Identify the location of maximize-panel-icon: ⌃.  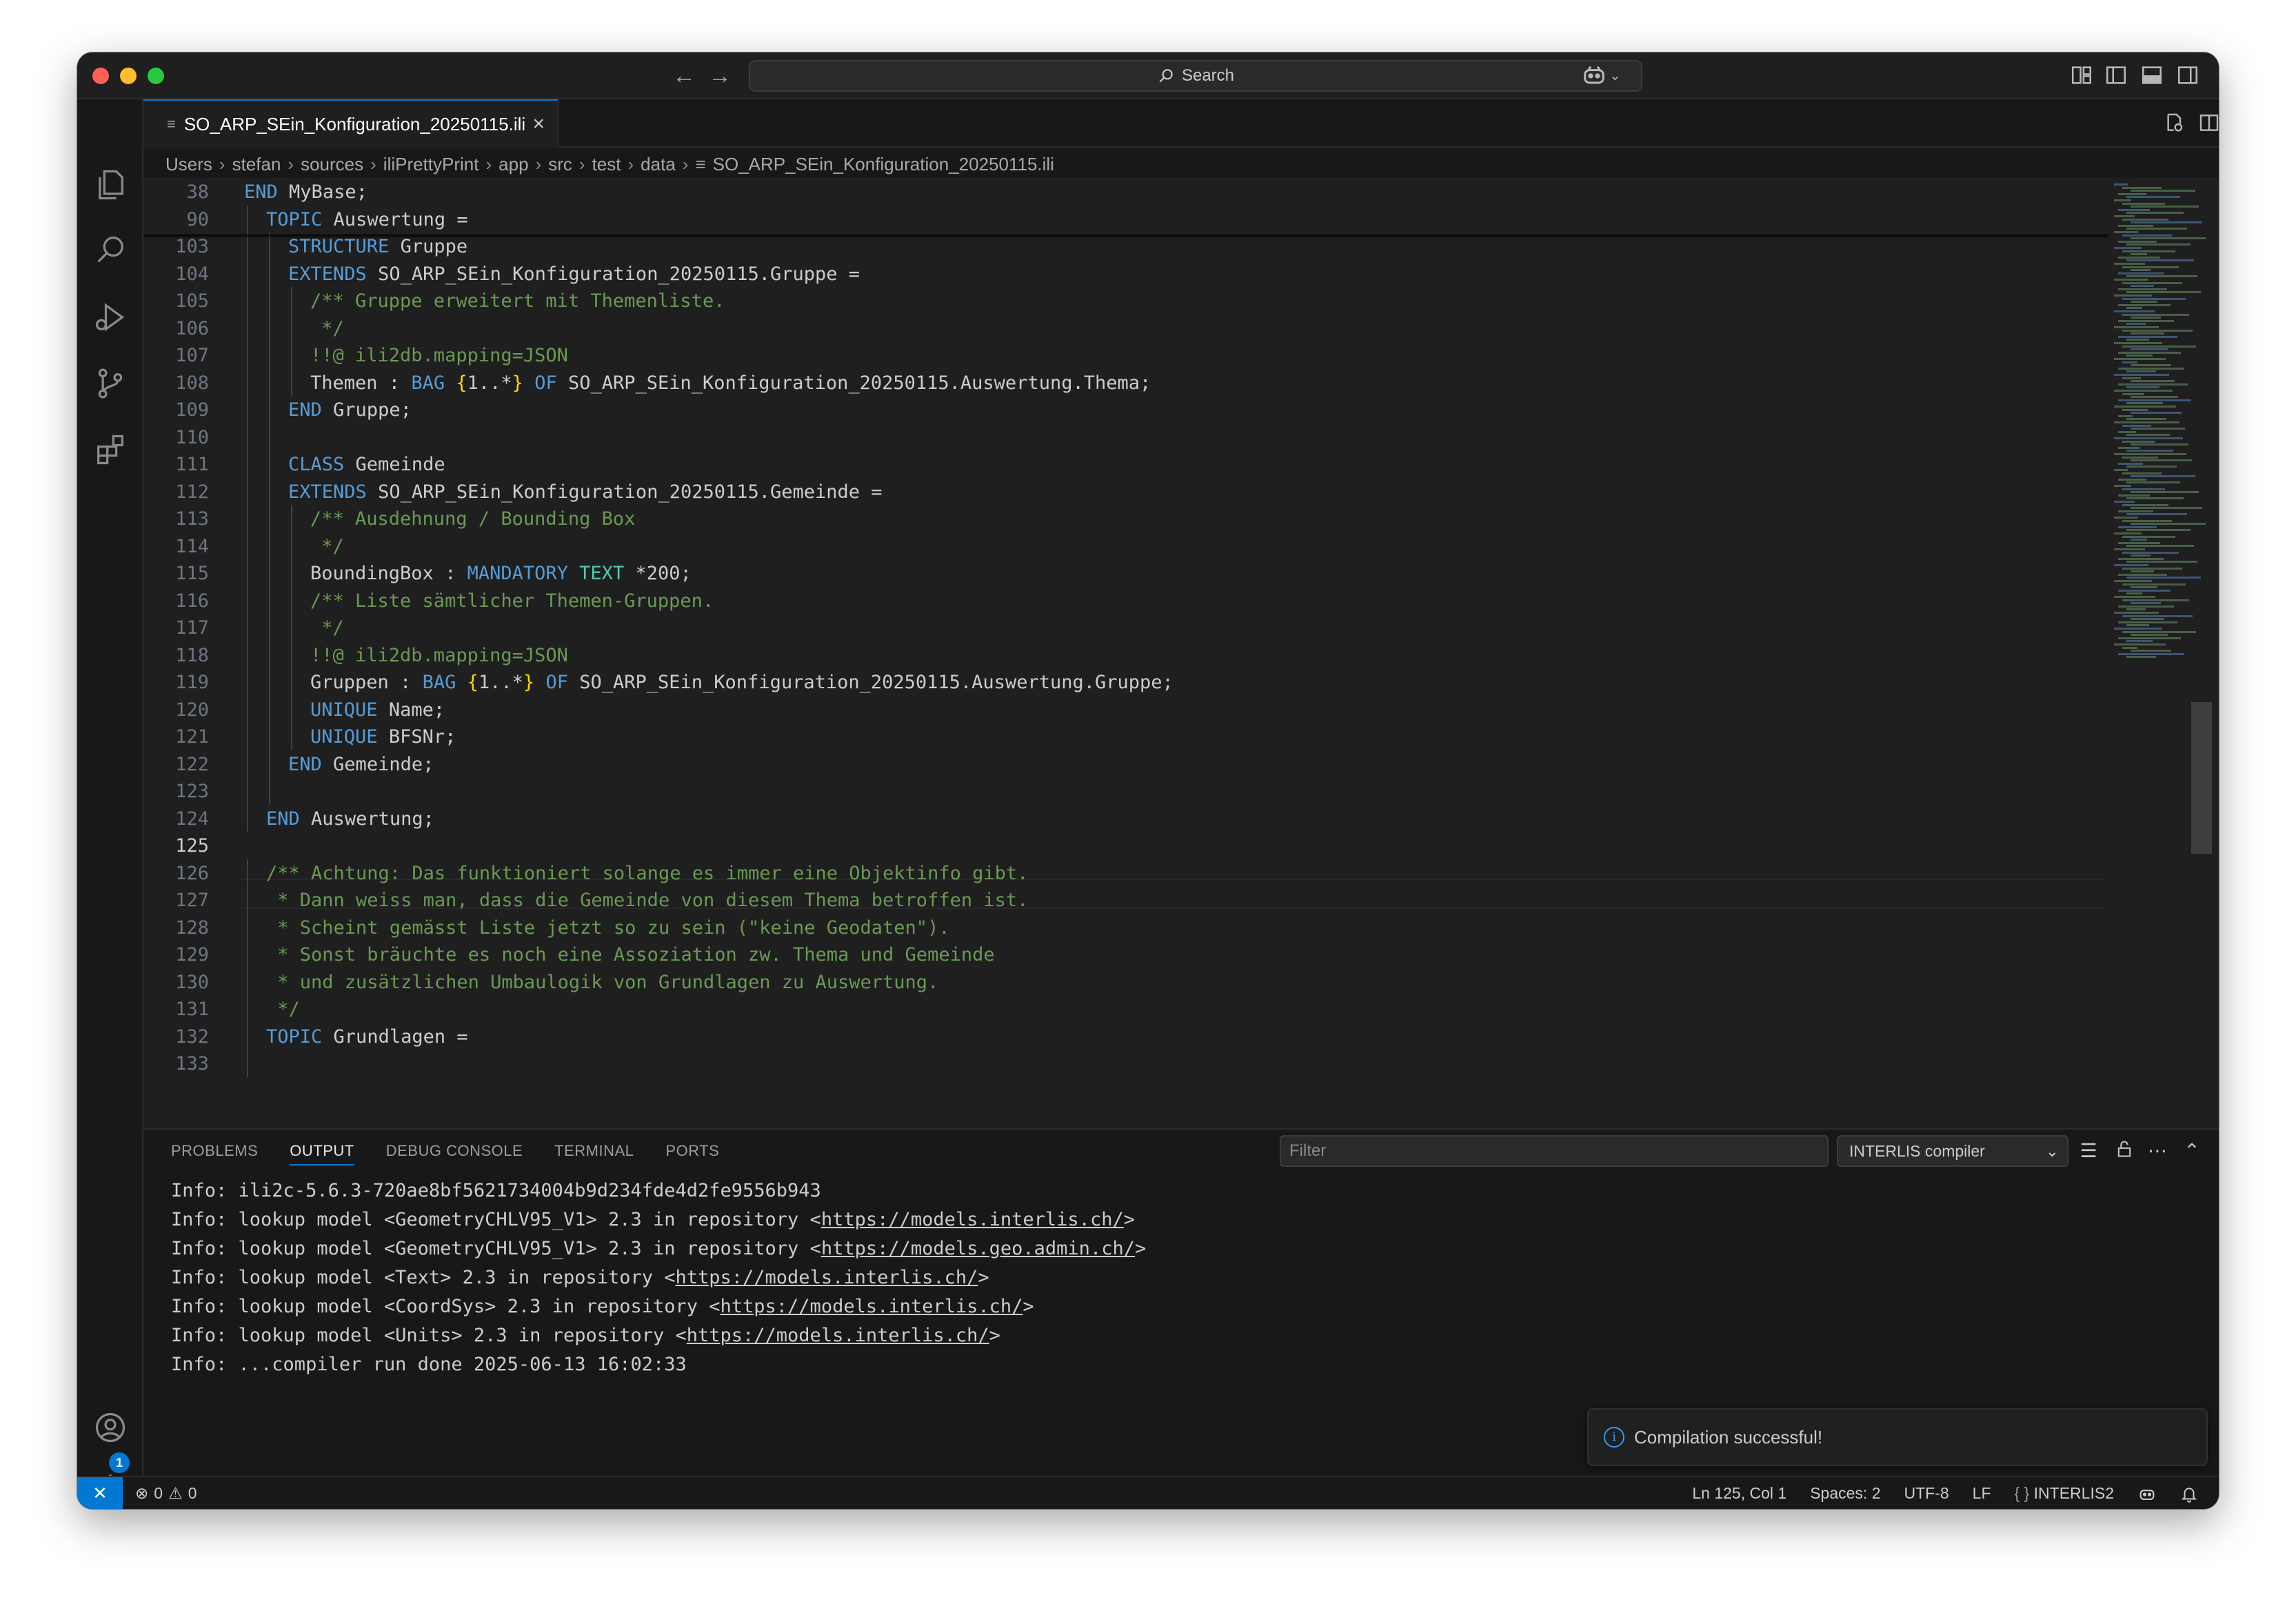
(2192, 1151).